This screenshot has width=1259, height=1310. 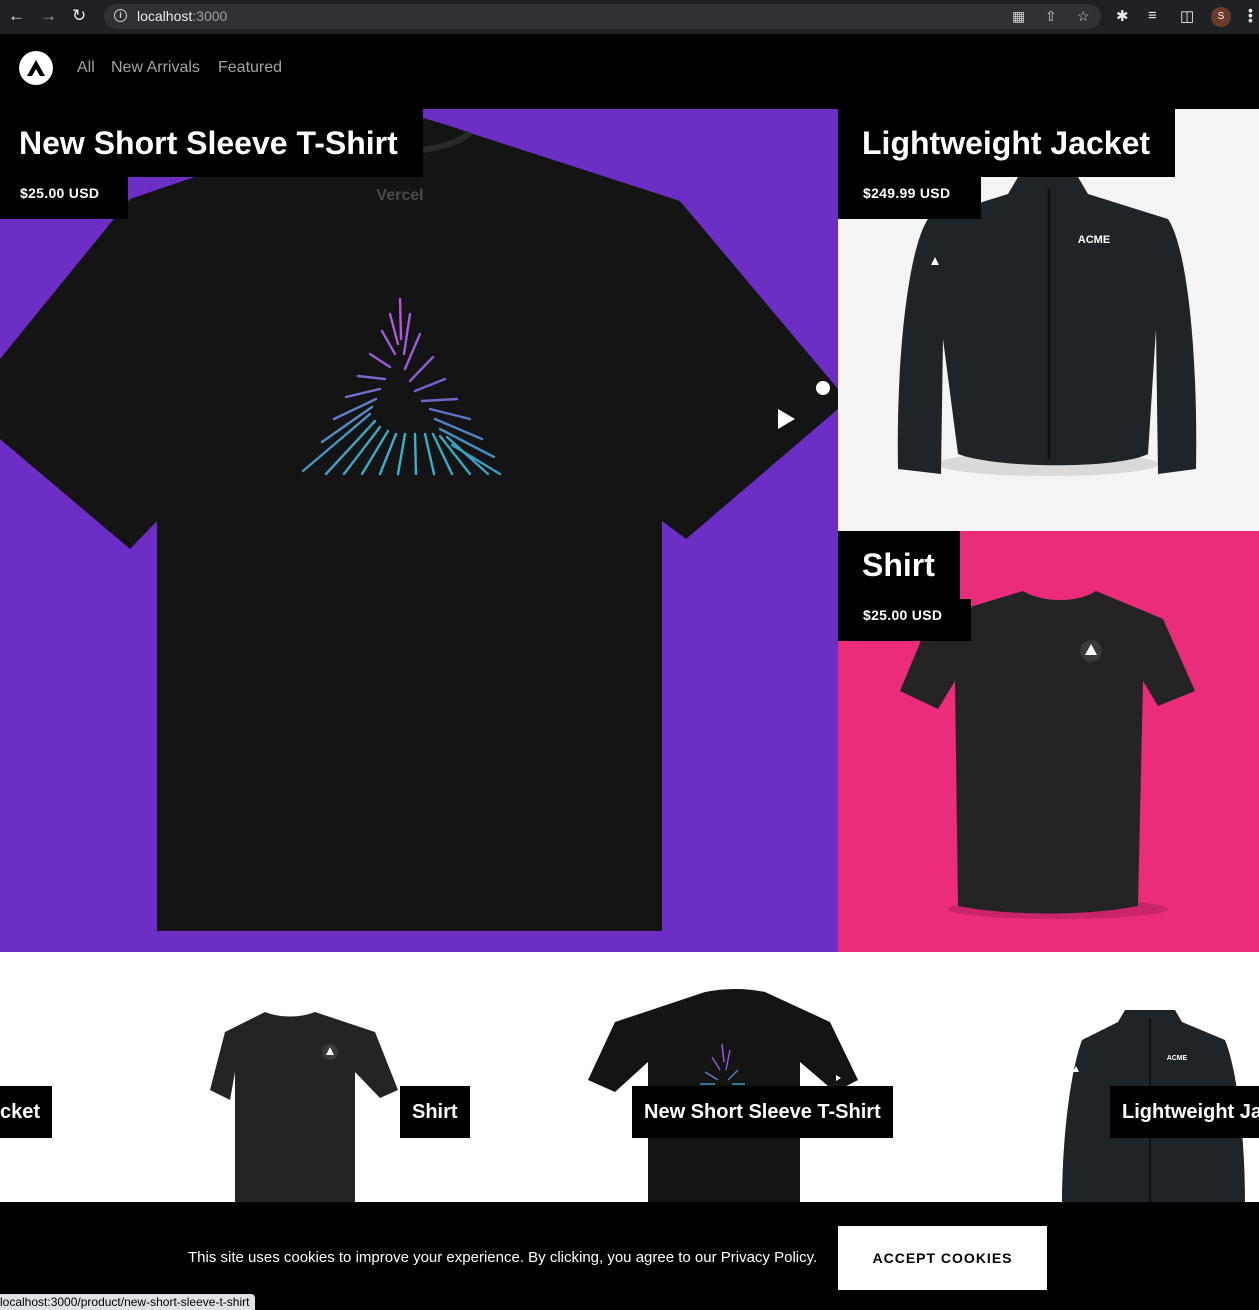 I want to click on site-header: All New Arrivals Featured, so click(x=629, y=71).